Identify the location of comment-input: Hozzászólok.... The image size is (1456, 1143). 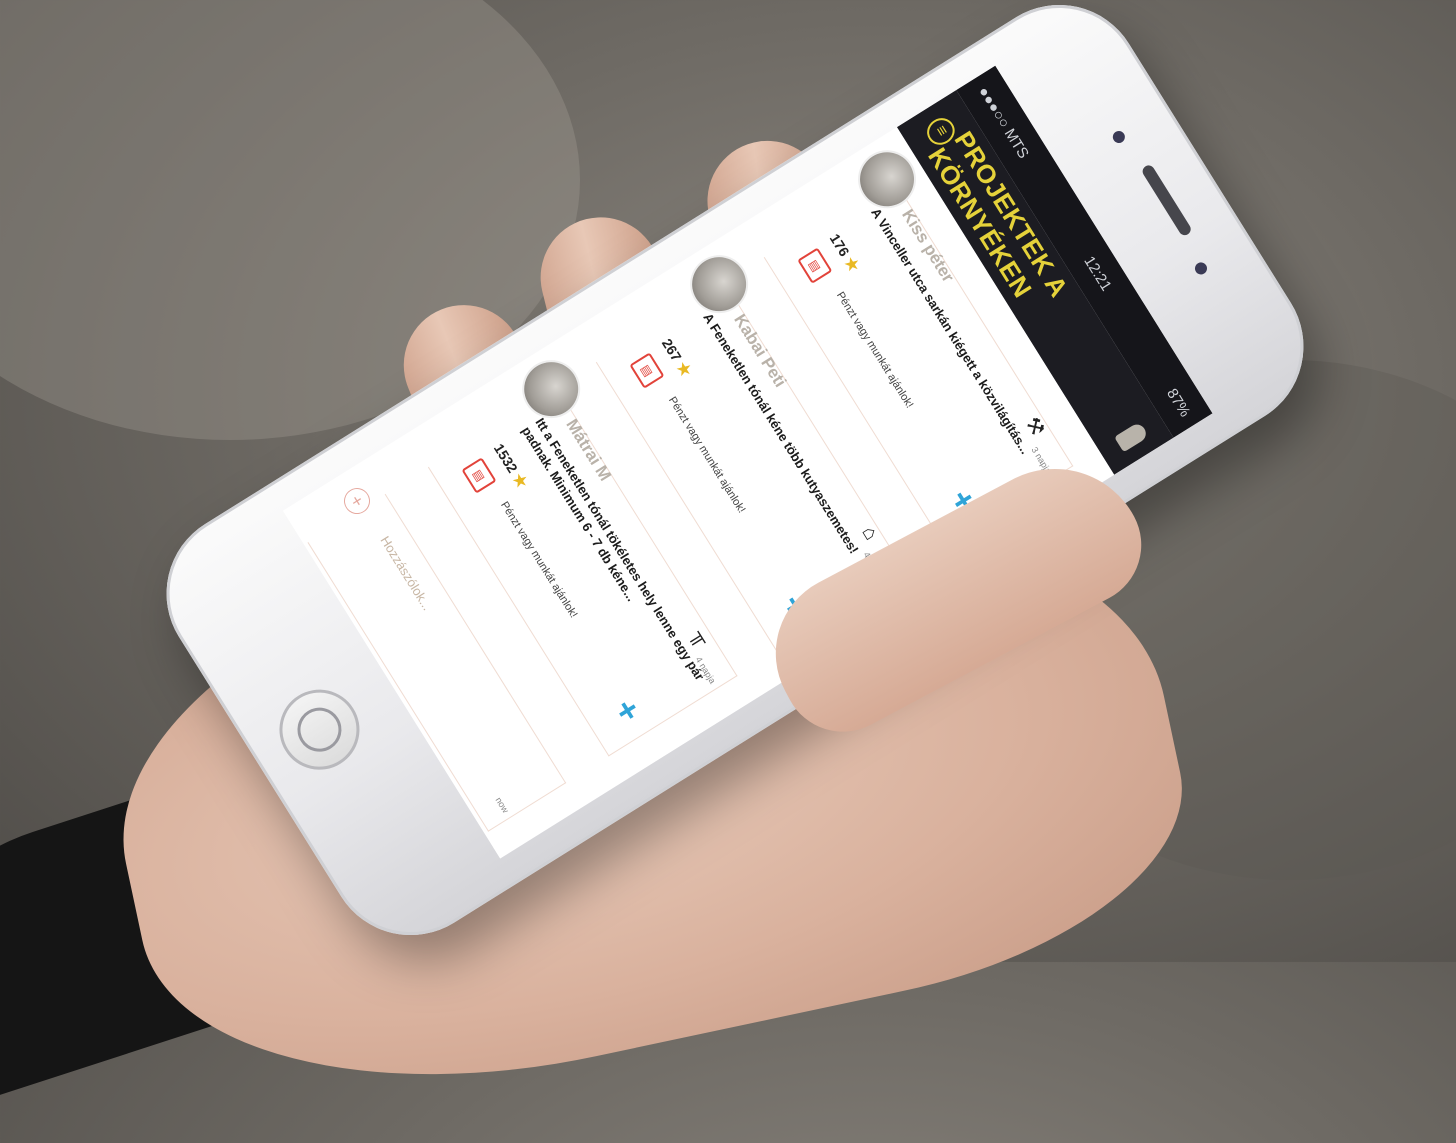
(406, 573).